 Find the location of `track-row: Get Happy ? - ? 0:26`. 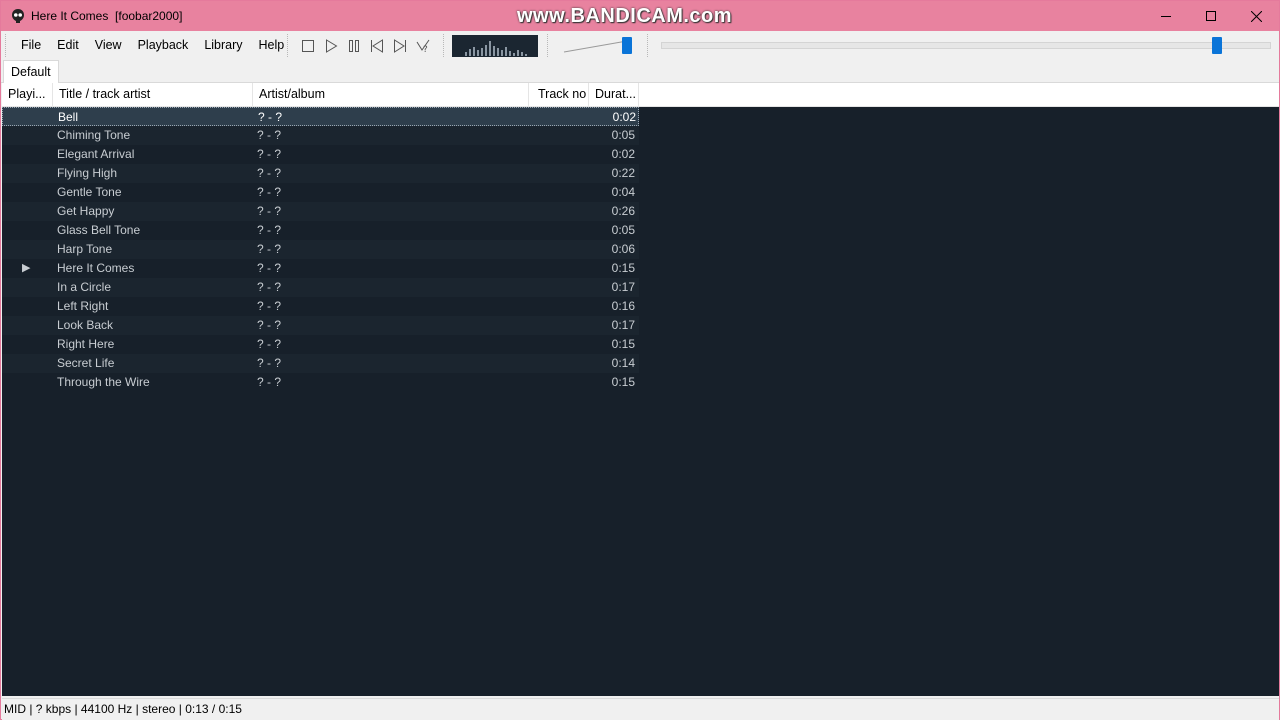

track-row: Get Happy ? - ? 0:26 is located at coordinates (320, 211).